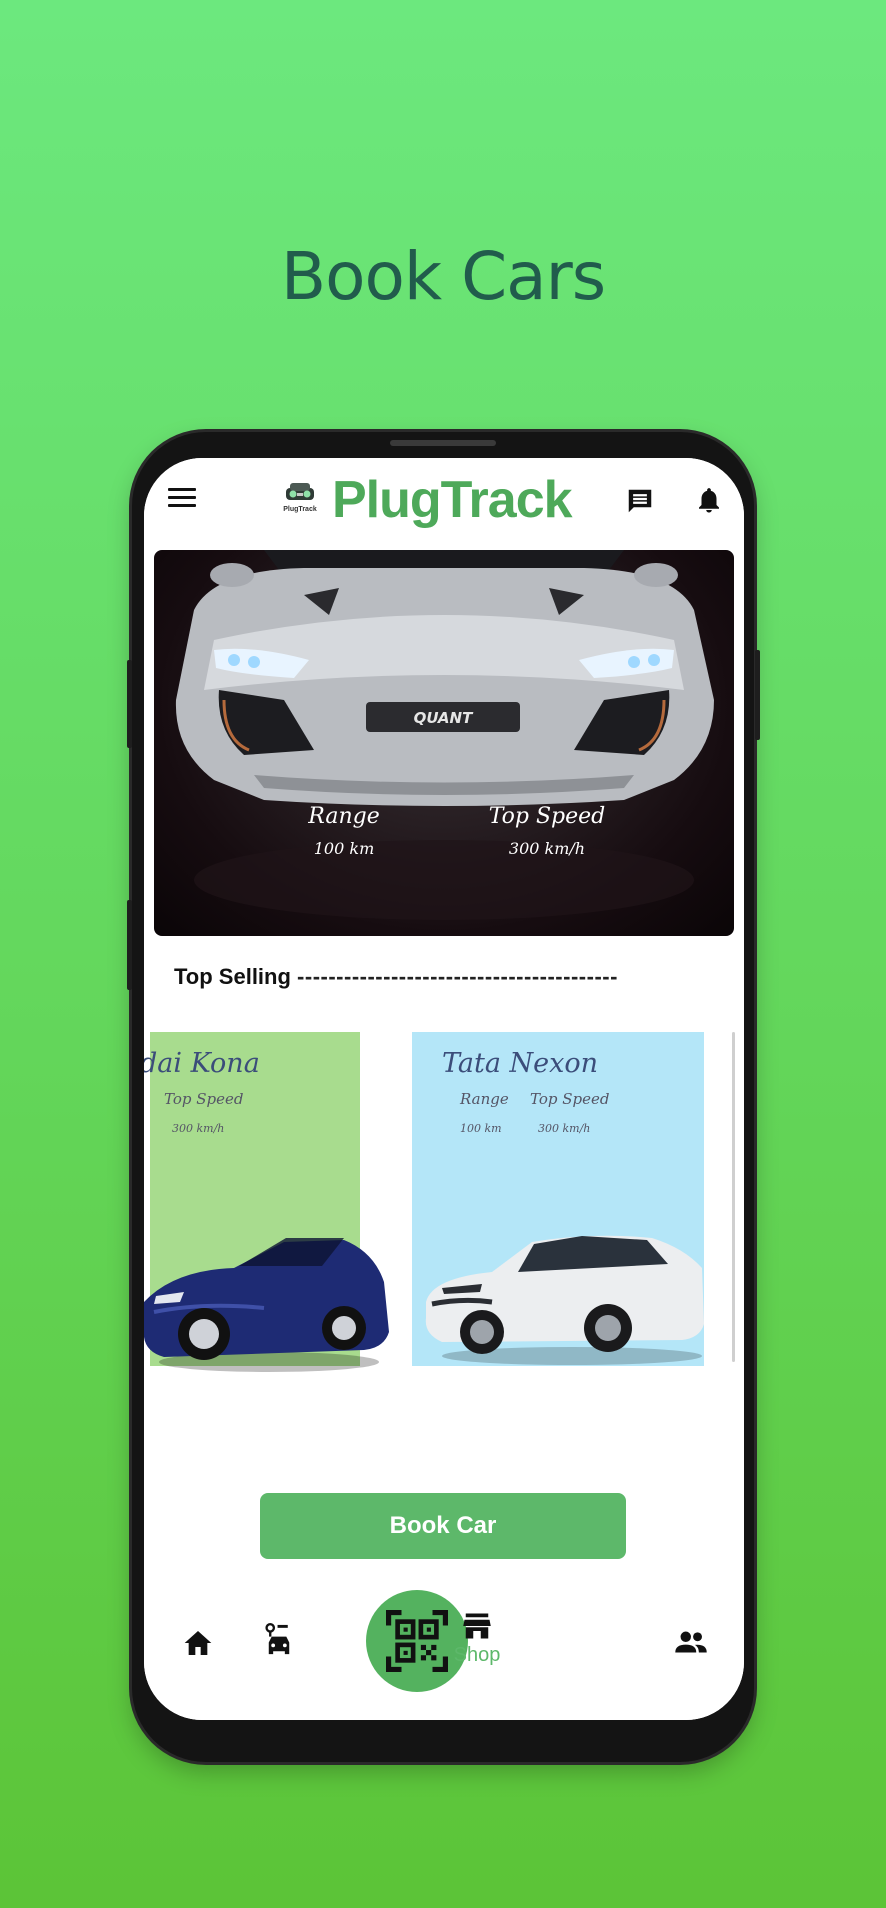 The height and width of the screenshot is (1908, 886). Describe the element at coordinates (300, 509) in the screenshot. I see `logo-text: PlugTrack` at that location.